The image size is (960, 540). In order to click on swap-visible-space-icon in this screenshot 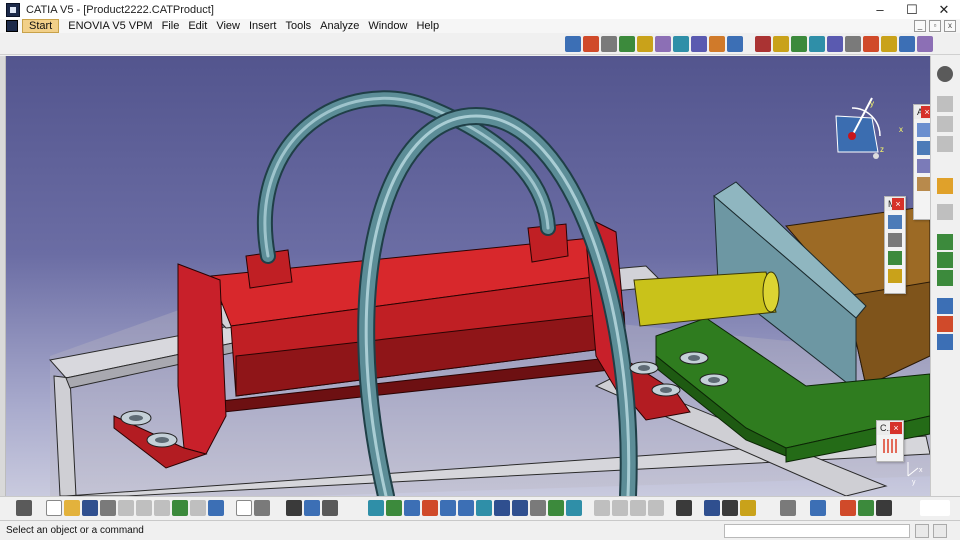, I will do `click(574, 508)`.